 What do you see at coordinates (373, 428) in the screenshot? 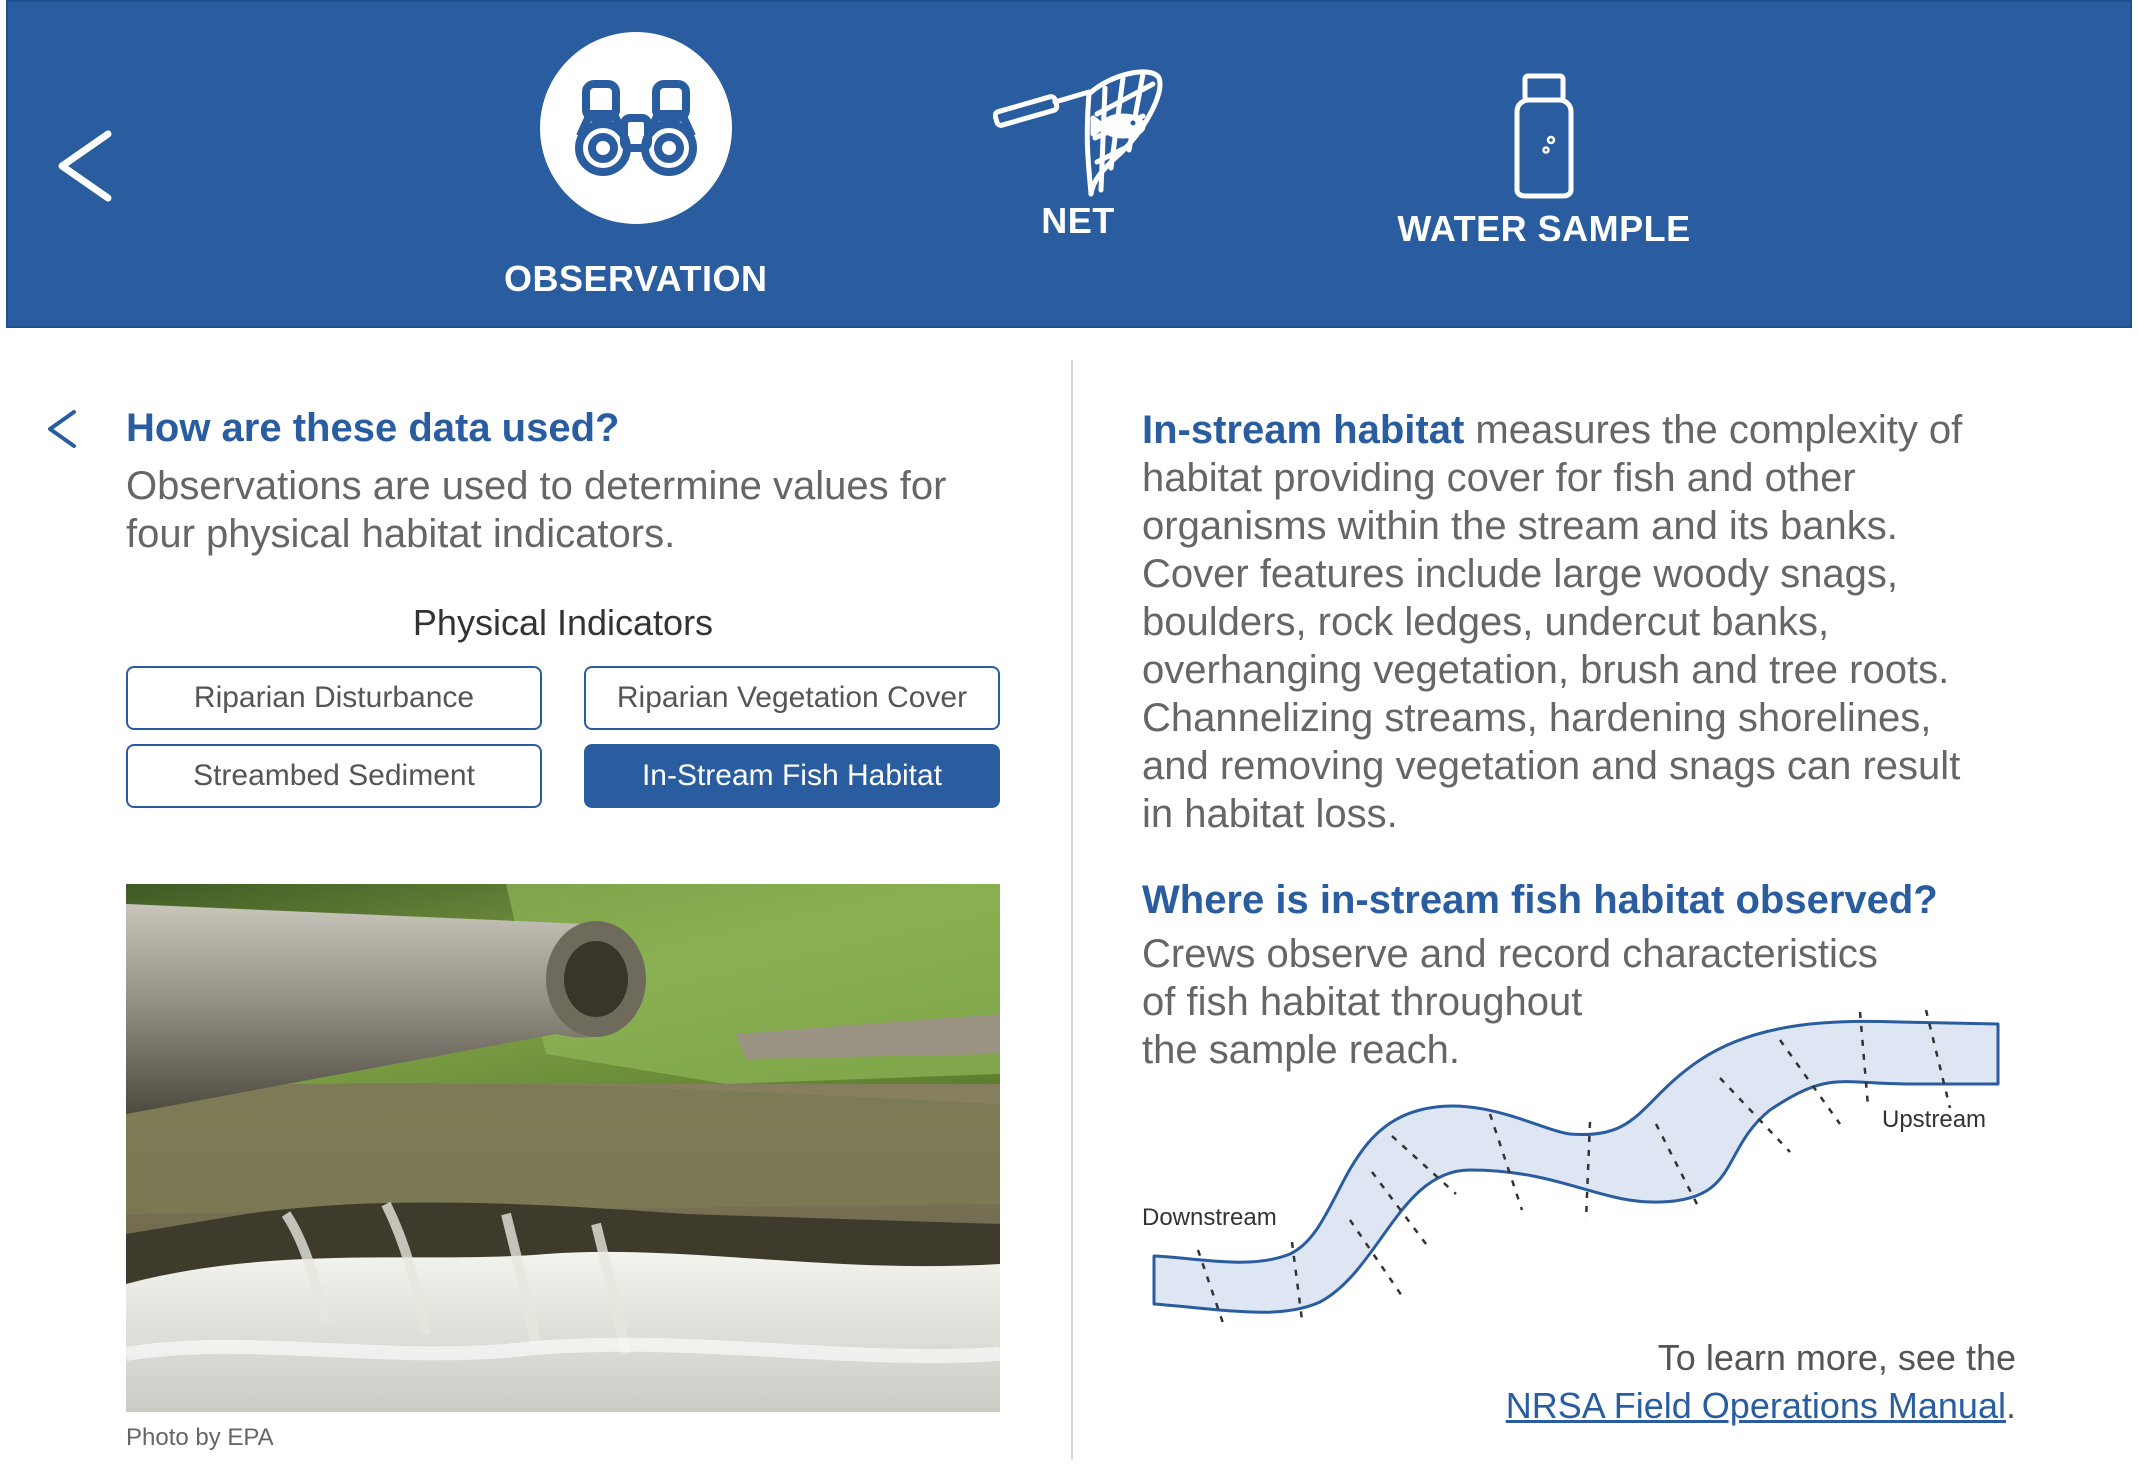
I see `section-question: How are these data used?` at bounding box center [373, 428].